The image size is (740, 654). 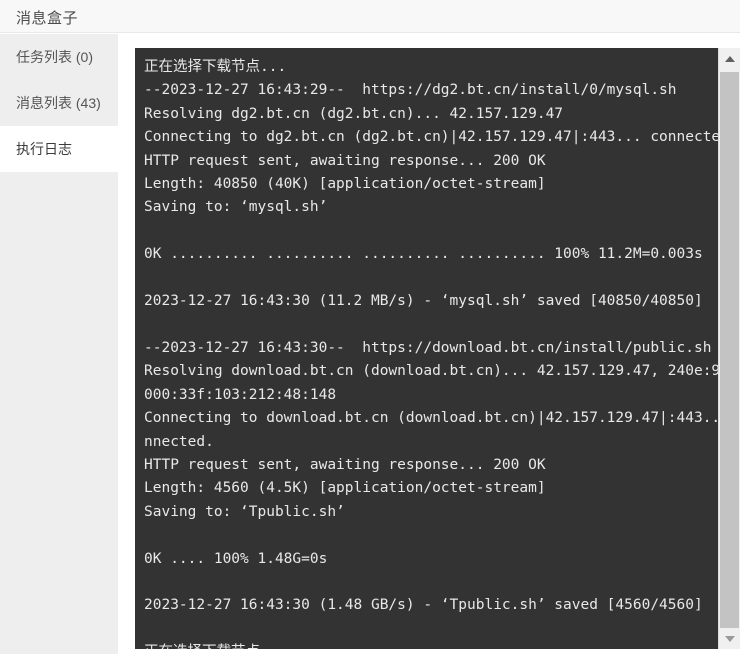 I want to click on sidebar-item-task-list: 任务列表 (0), so click(x=59, y=57).